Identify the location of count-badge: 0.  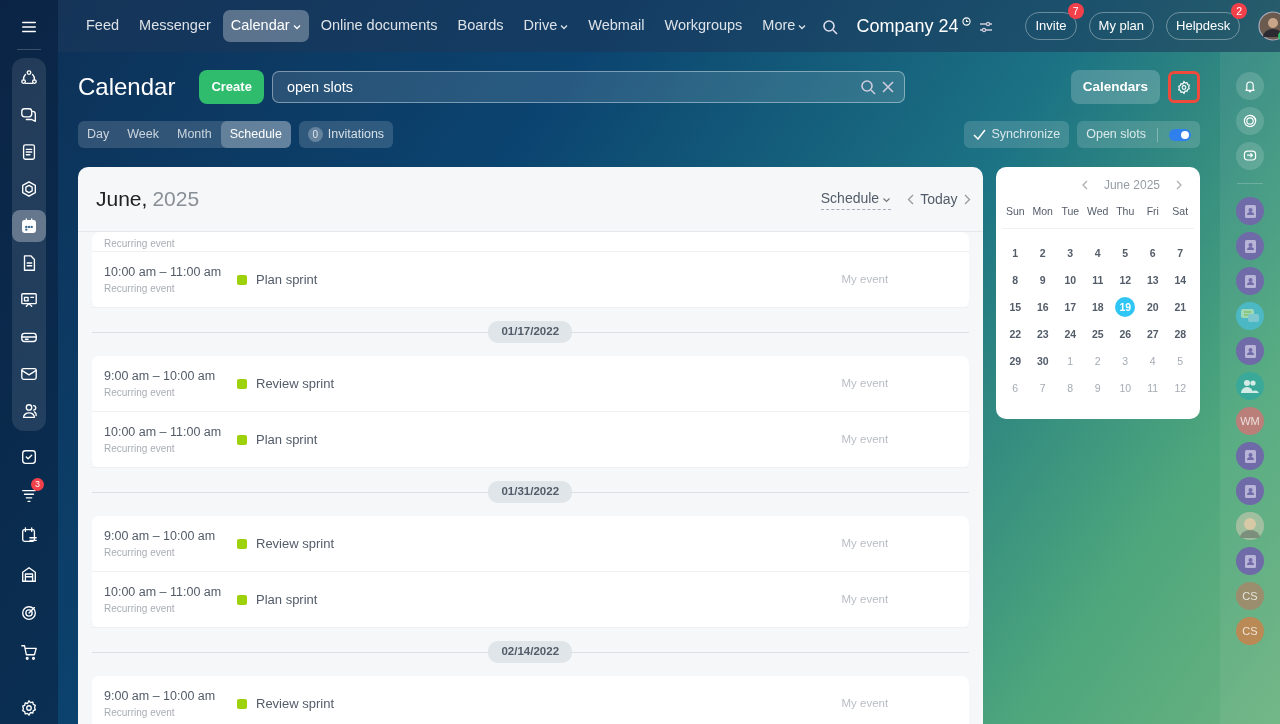
(315, 134).